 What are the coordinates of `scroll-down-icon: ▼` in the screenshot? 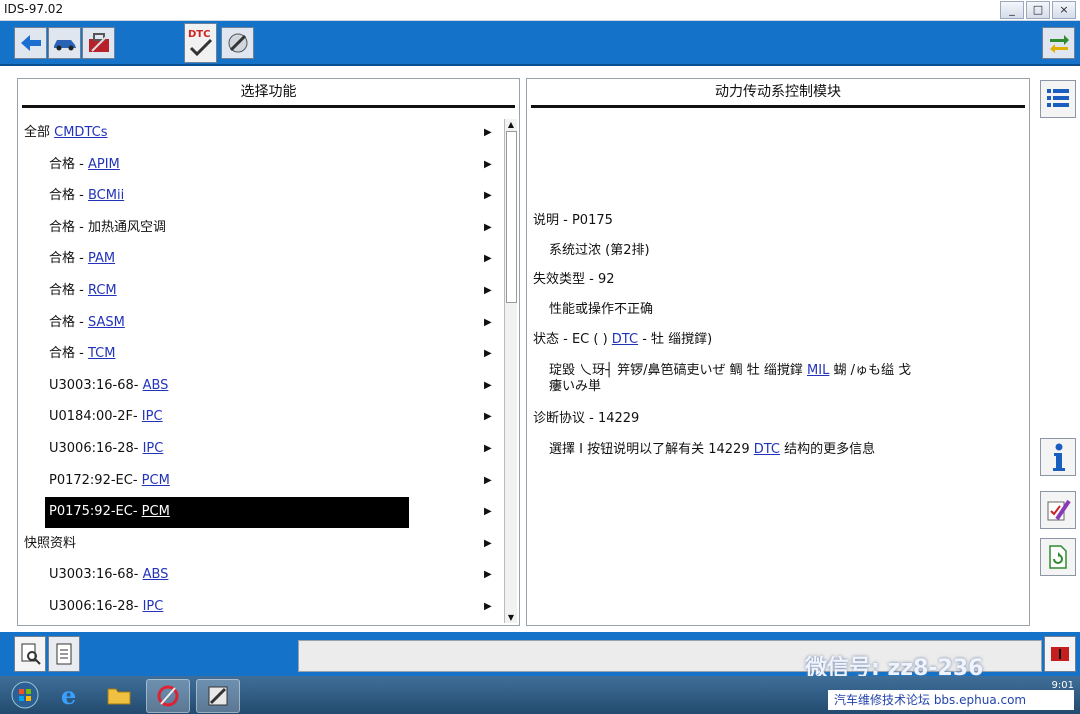 It's located at (511, 617).